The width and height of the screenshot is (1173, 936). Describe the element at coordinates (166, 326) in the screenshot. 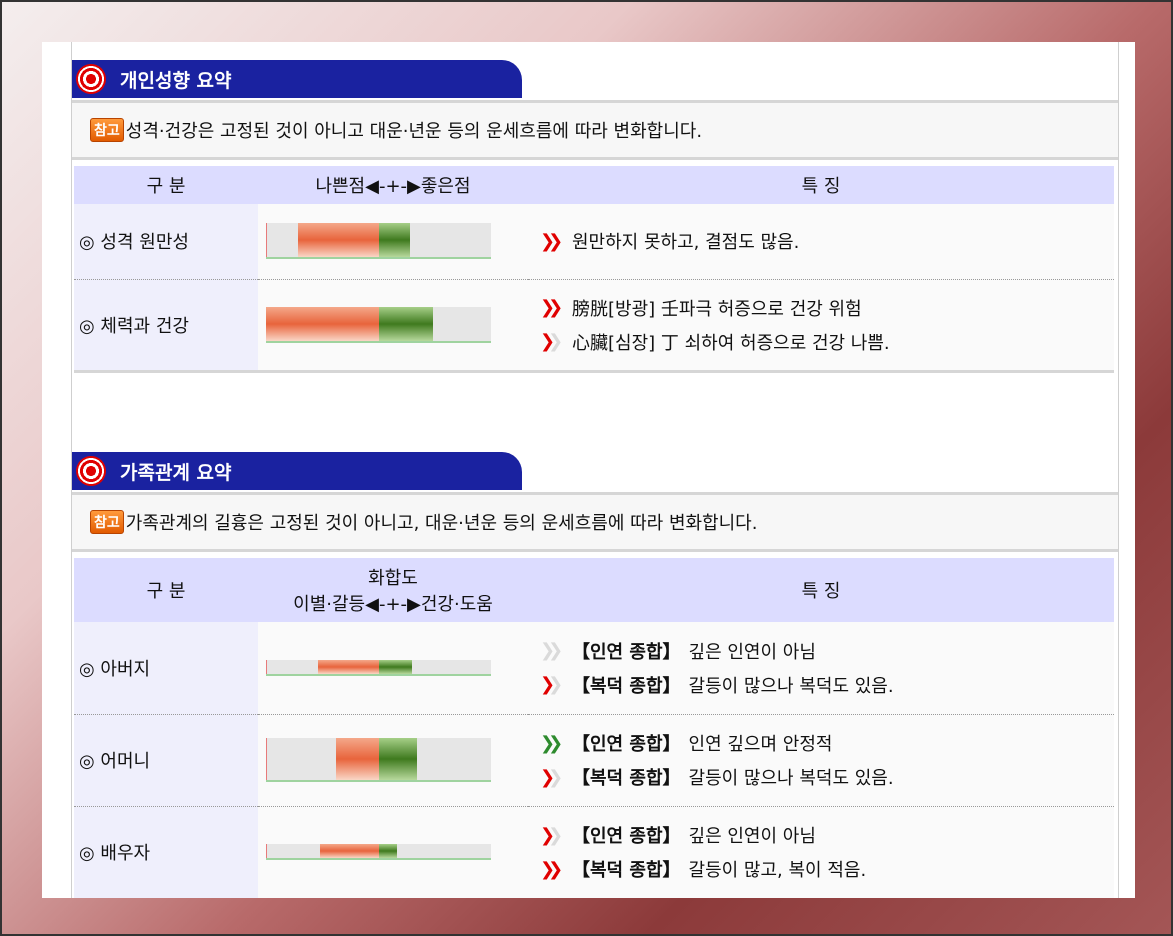

I see `row-category: ◎ 체력과 건강` at that location.